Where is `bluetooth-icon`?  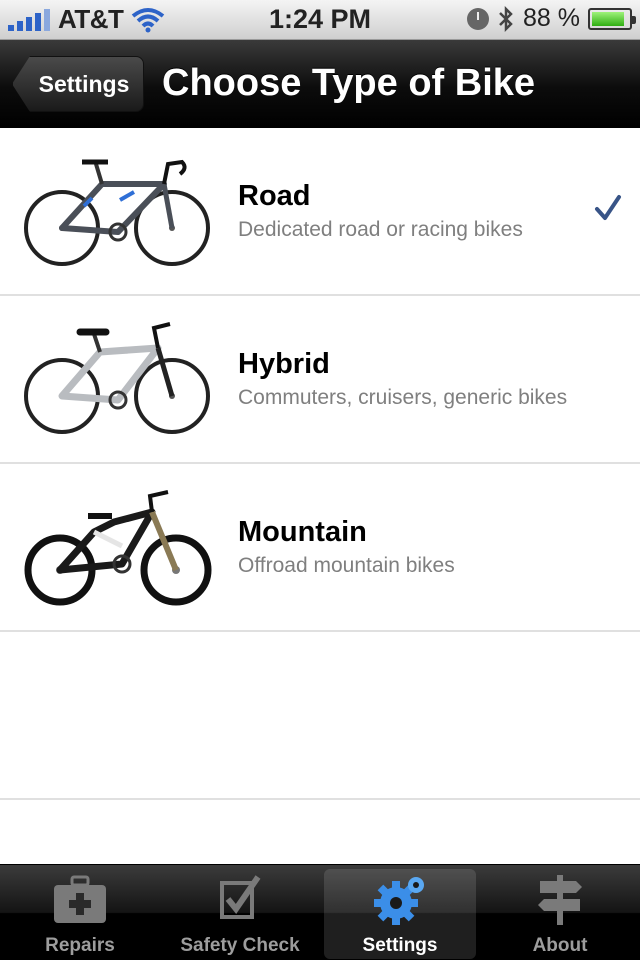
bluetooth-icon is located at coordinates (506, 18).